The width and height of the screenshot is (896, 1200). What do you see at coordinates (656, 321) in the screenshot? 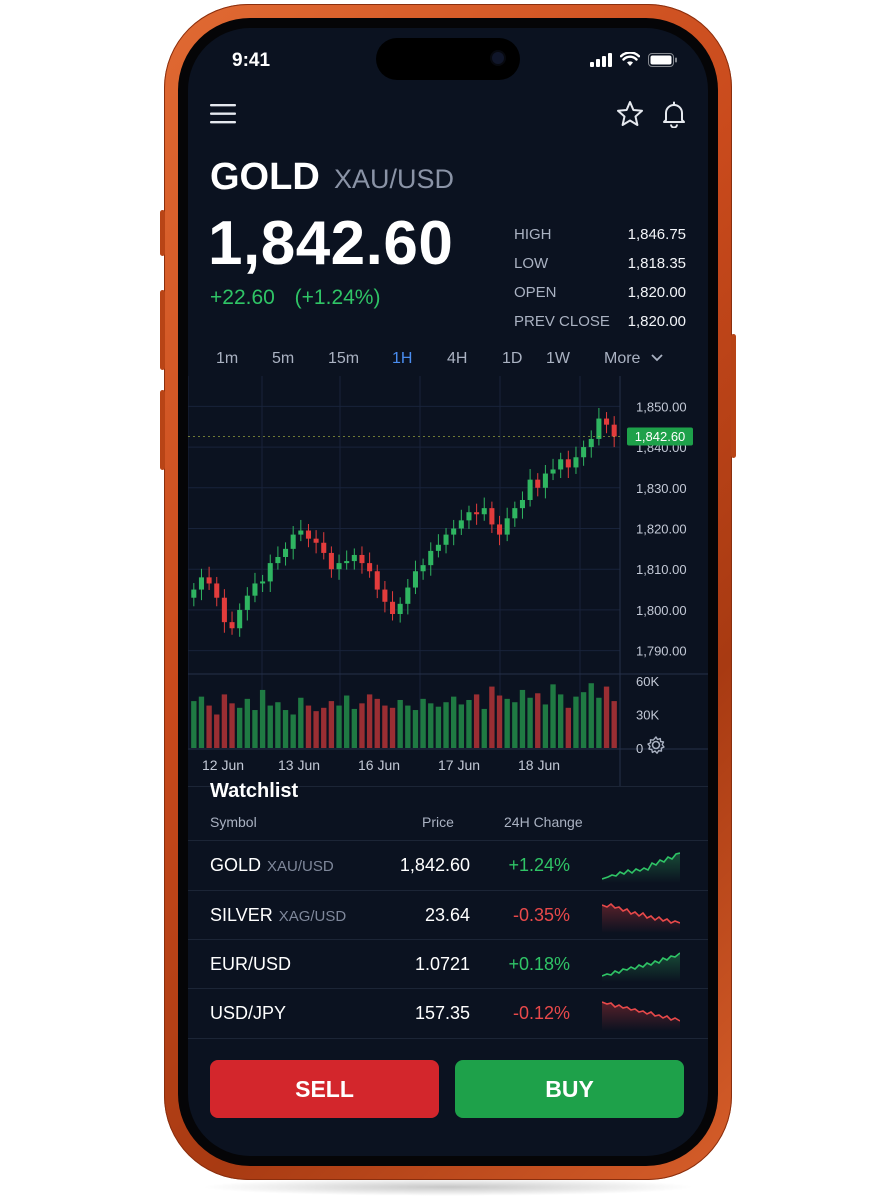
I see `stat-value: 1,820.00` at bounding box center [656, 321].